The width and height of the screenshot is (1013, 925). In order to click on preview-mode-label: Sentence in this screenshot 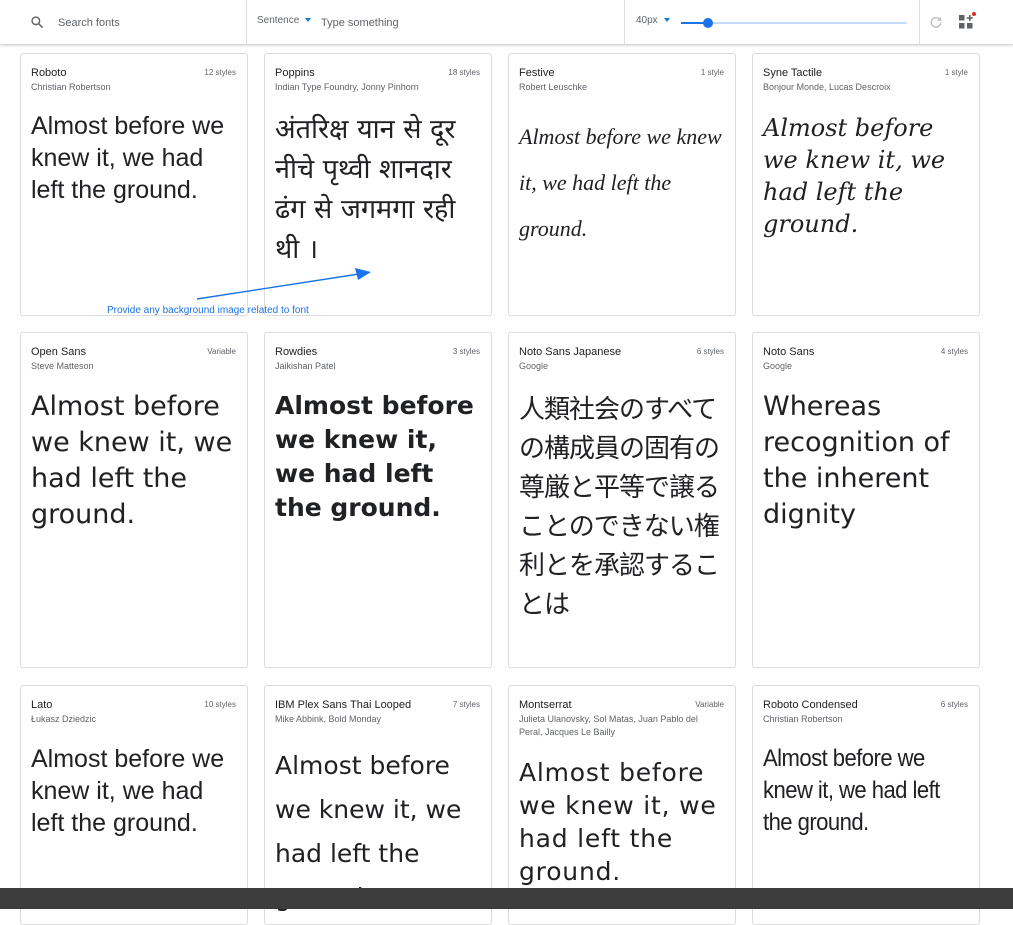, I will do `click(278, 20)`.